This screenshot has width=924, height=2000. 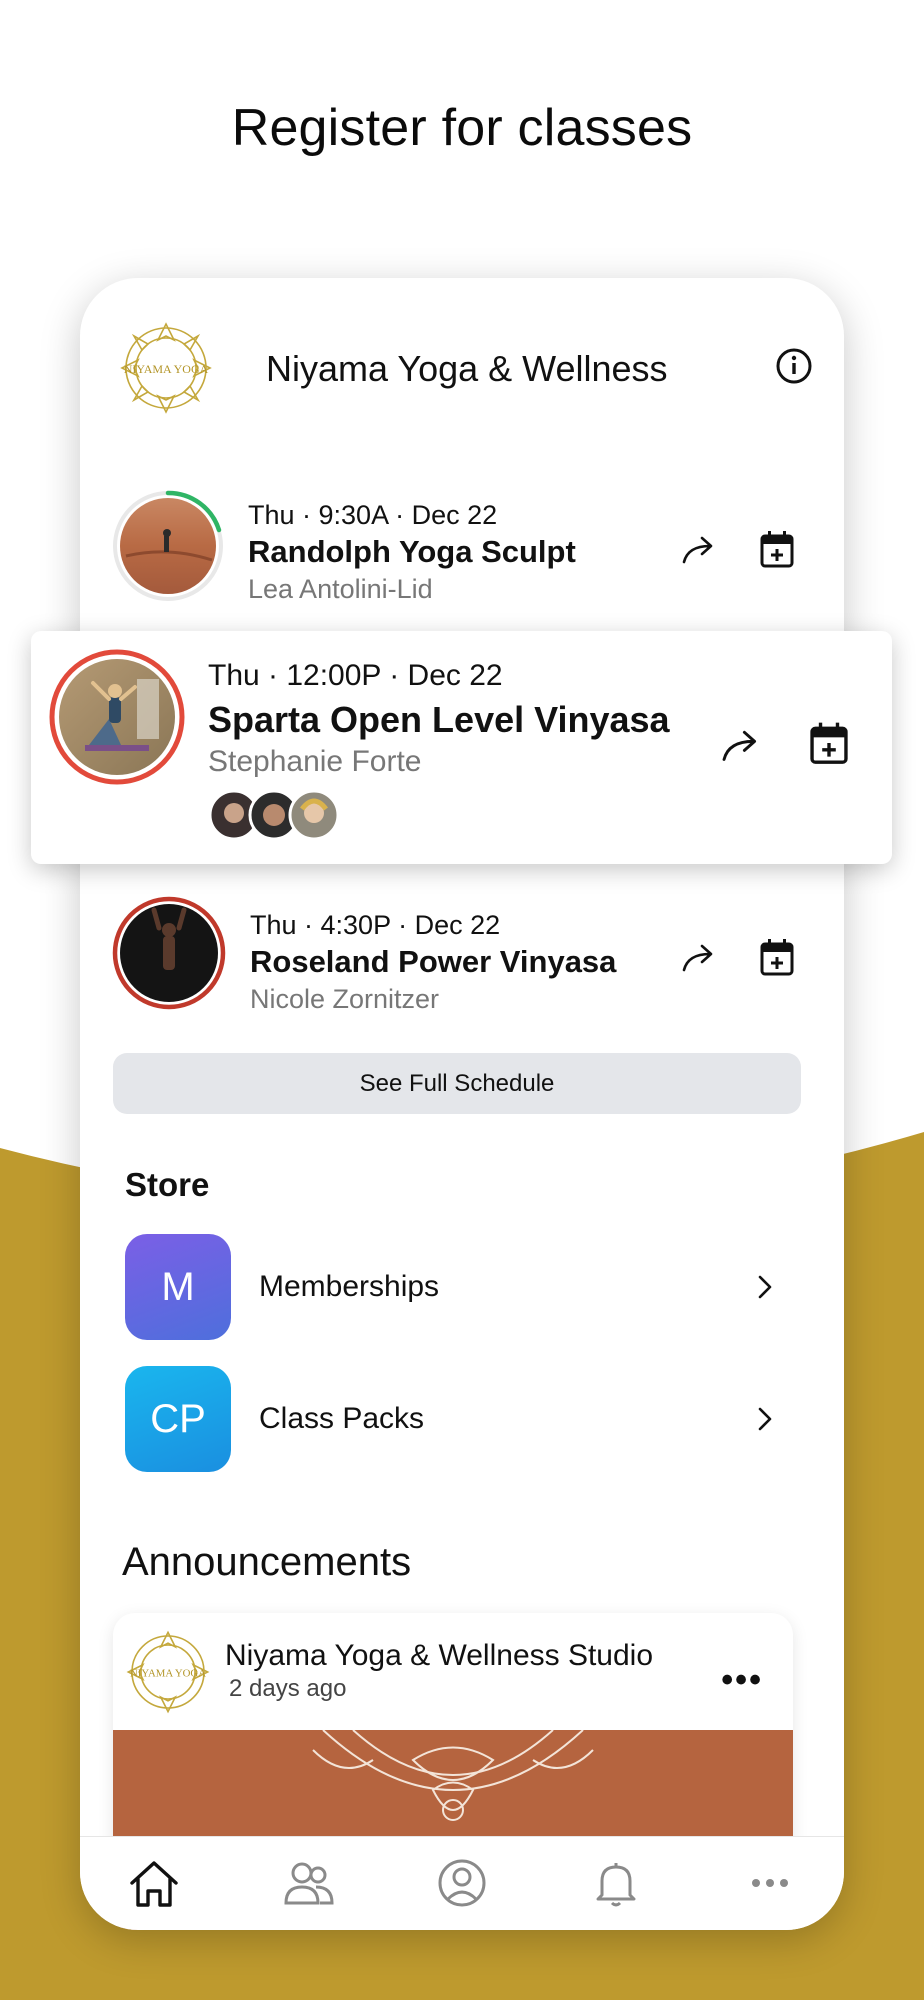 I want to click on more-options-icon: •••, so click(x=742, y=1680).